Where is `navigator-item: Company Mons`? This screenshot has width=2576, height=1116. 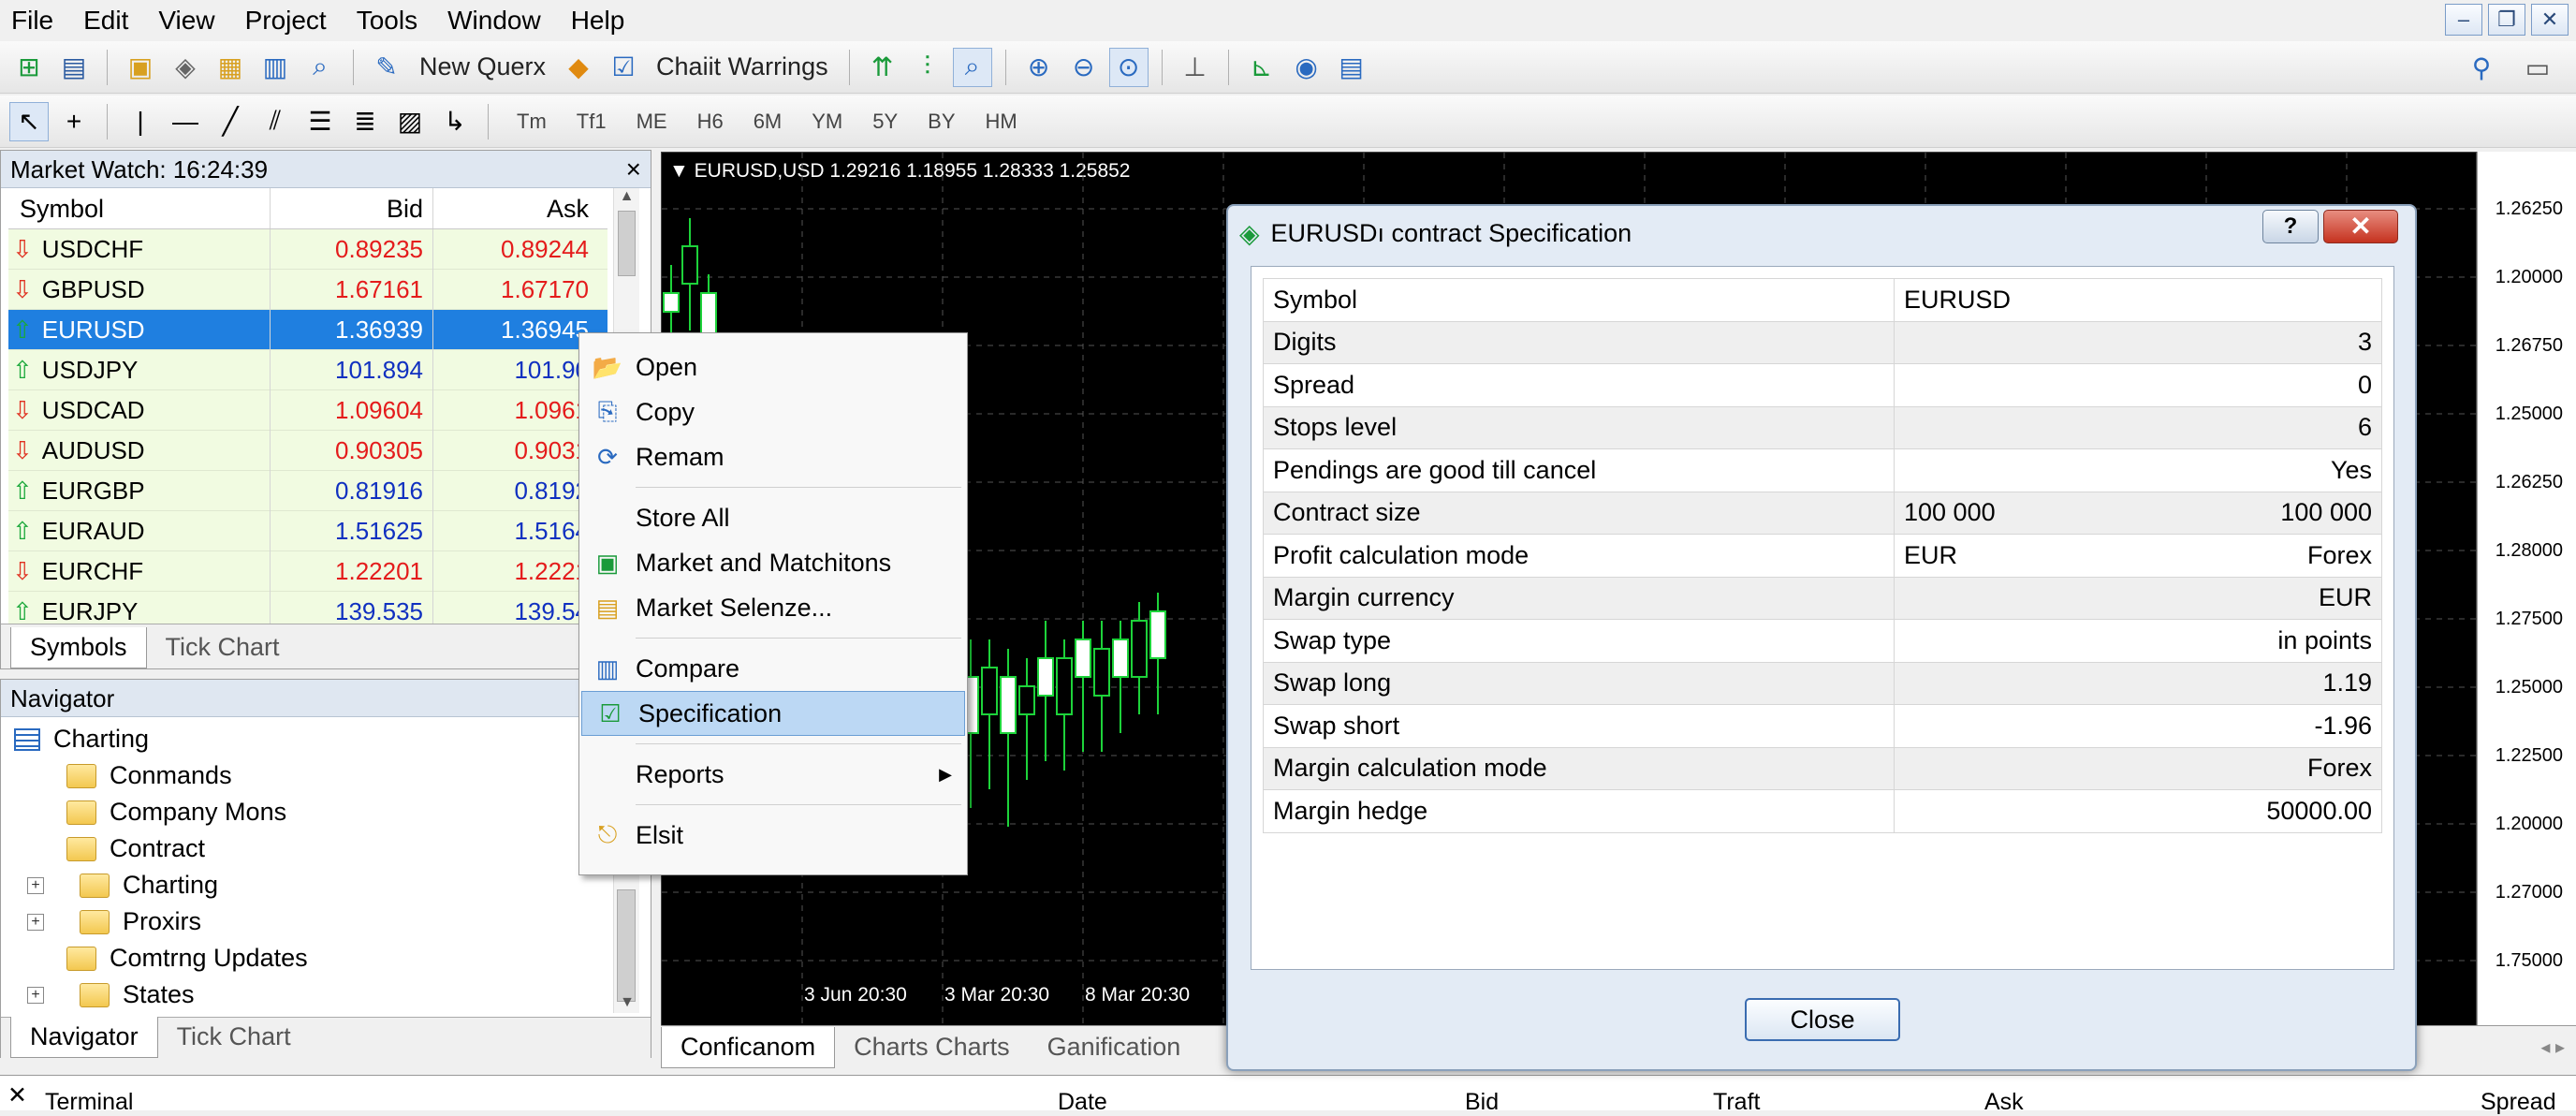 navigator-item: Company Mons is located at coordinates (313, 812).